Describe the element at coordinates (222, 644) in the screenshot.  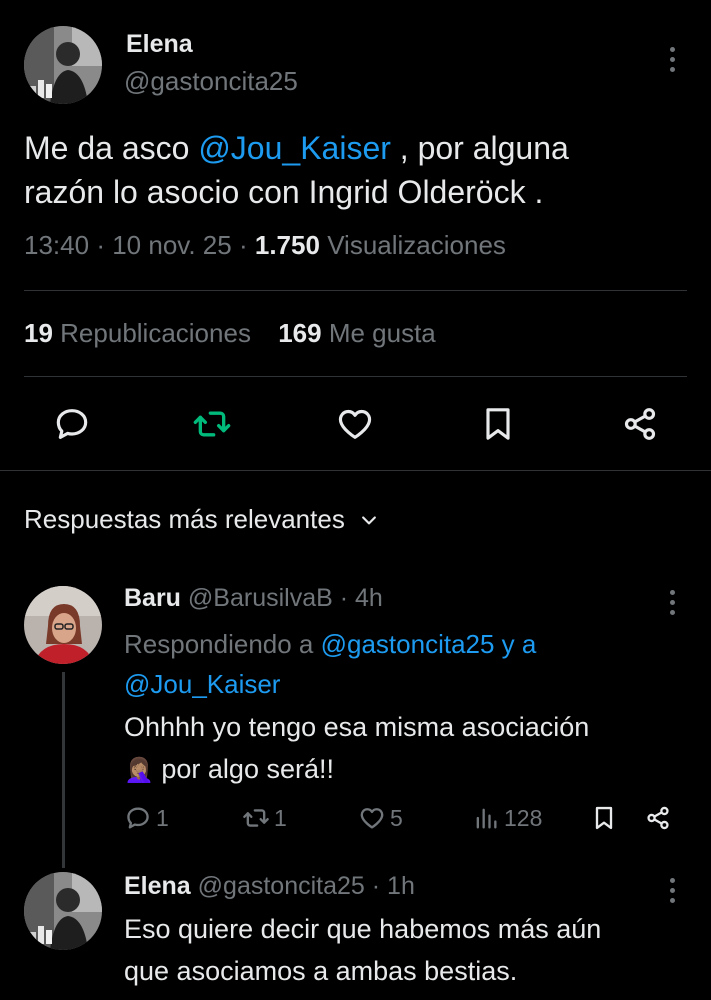
I see `replying-label: Respondiendo a` at that location.